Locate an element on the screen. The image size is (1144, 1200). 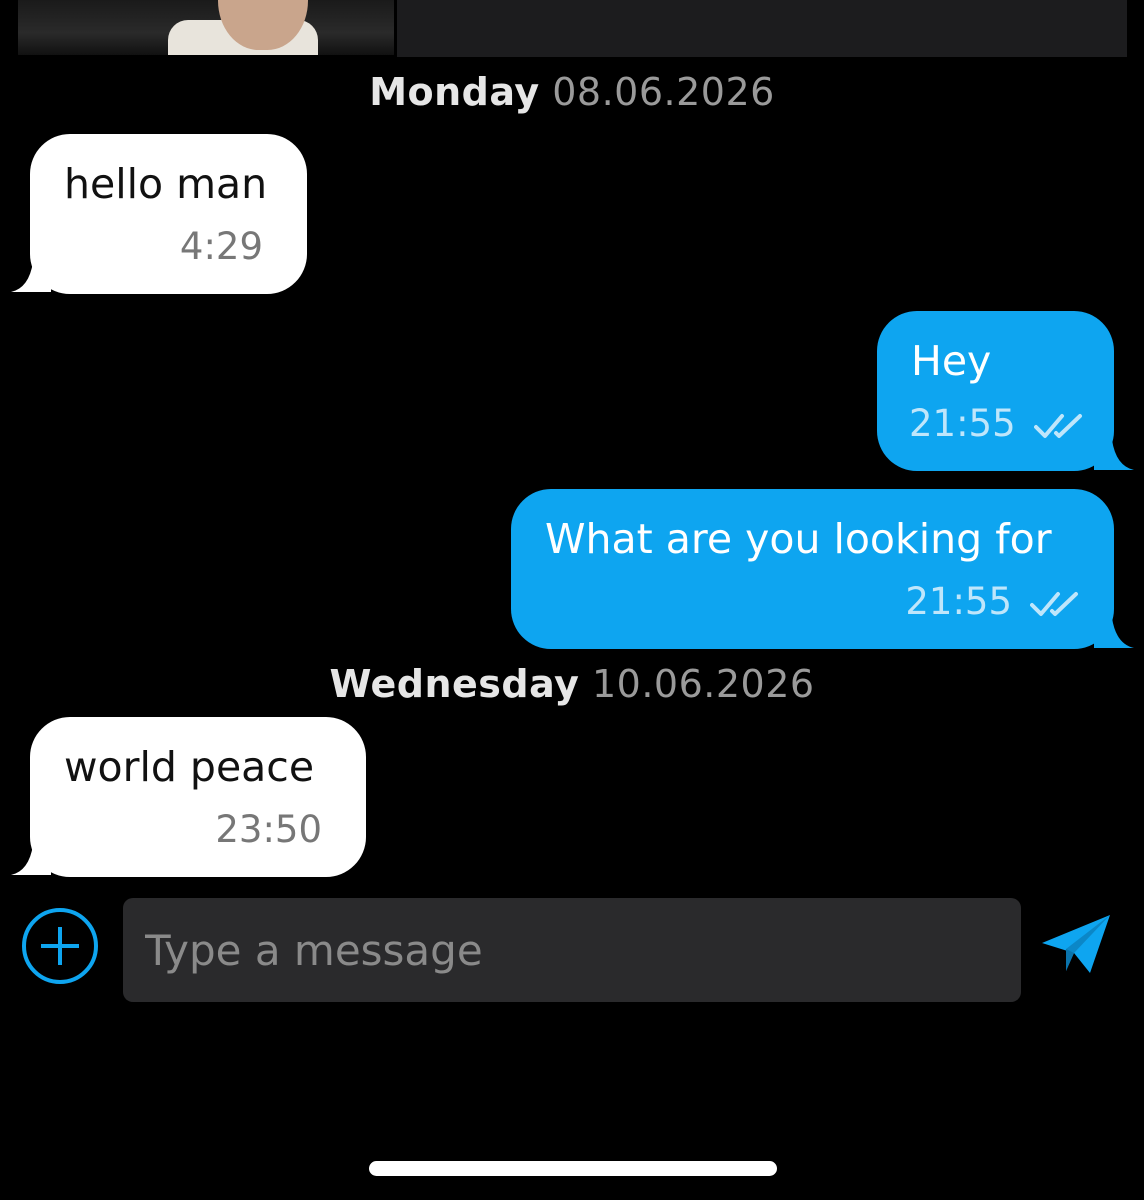
message-bubble-incoming: world peace 23:50 is located at coordinates (198, 797).